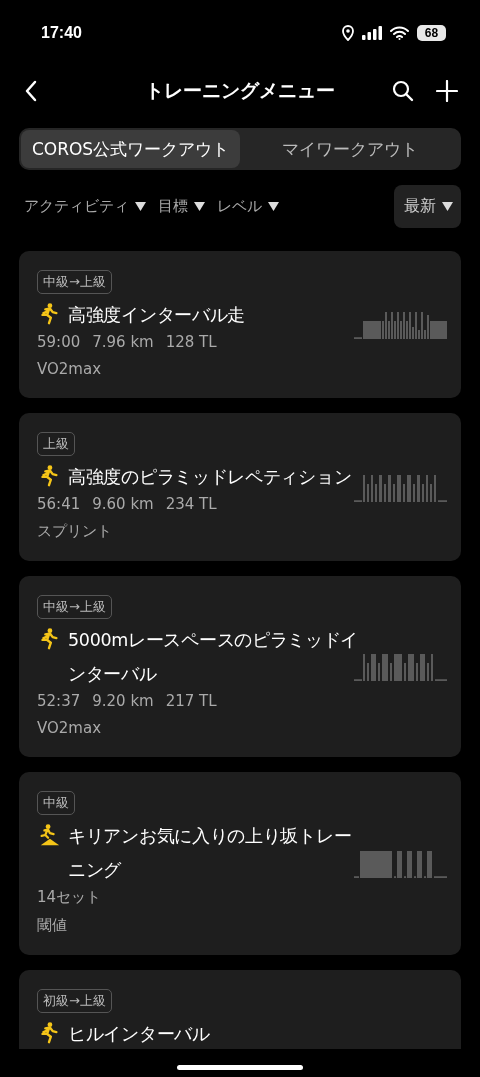  I want to click on workout-stat: 217 TL, so click(191, 701).